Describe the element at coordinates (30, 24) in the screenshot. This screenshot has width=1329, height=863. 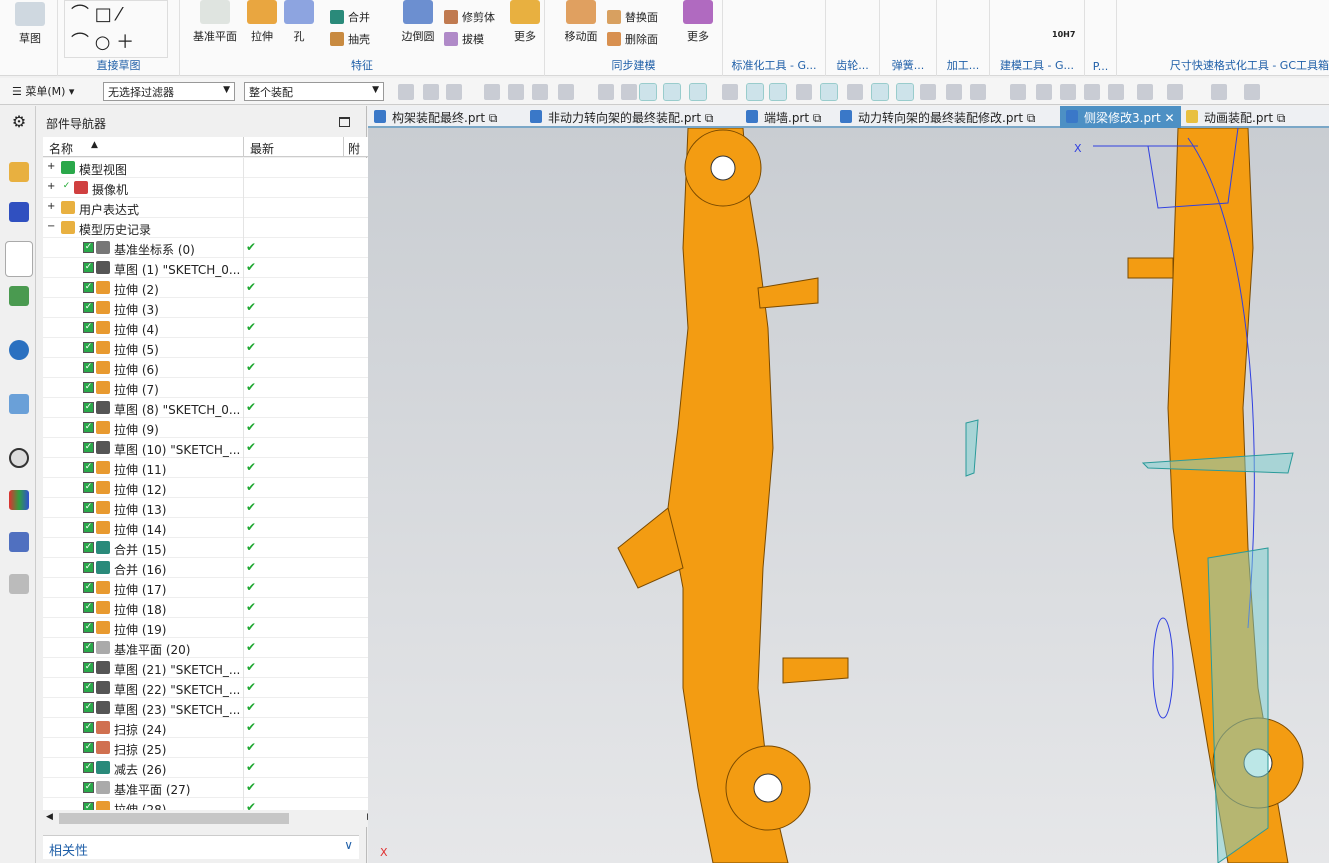
I see `sketch-button: 草图` at that location.